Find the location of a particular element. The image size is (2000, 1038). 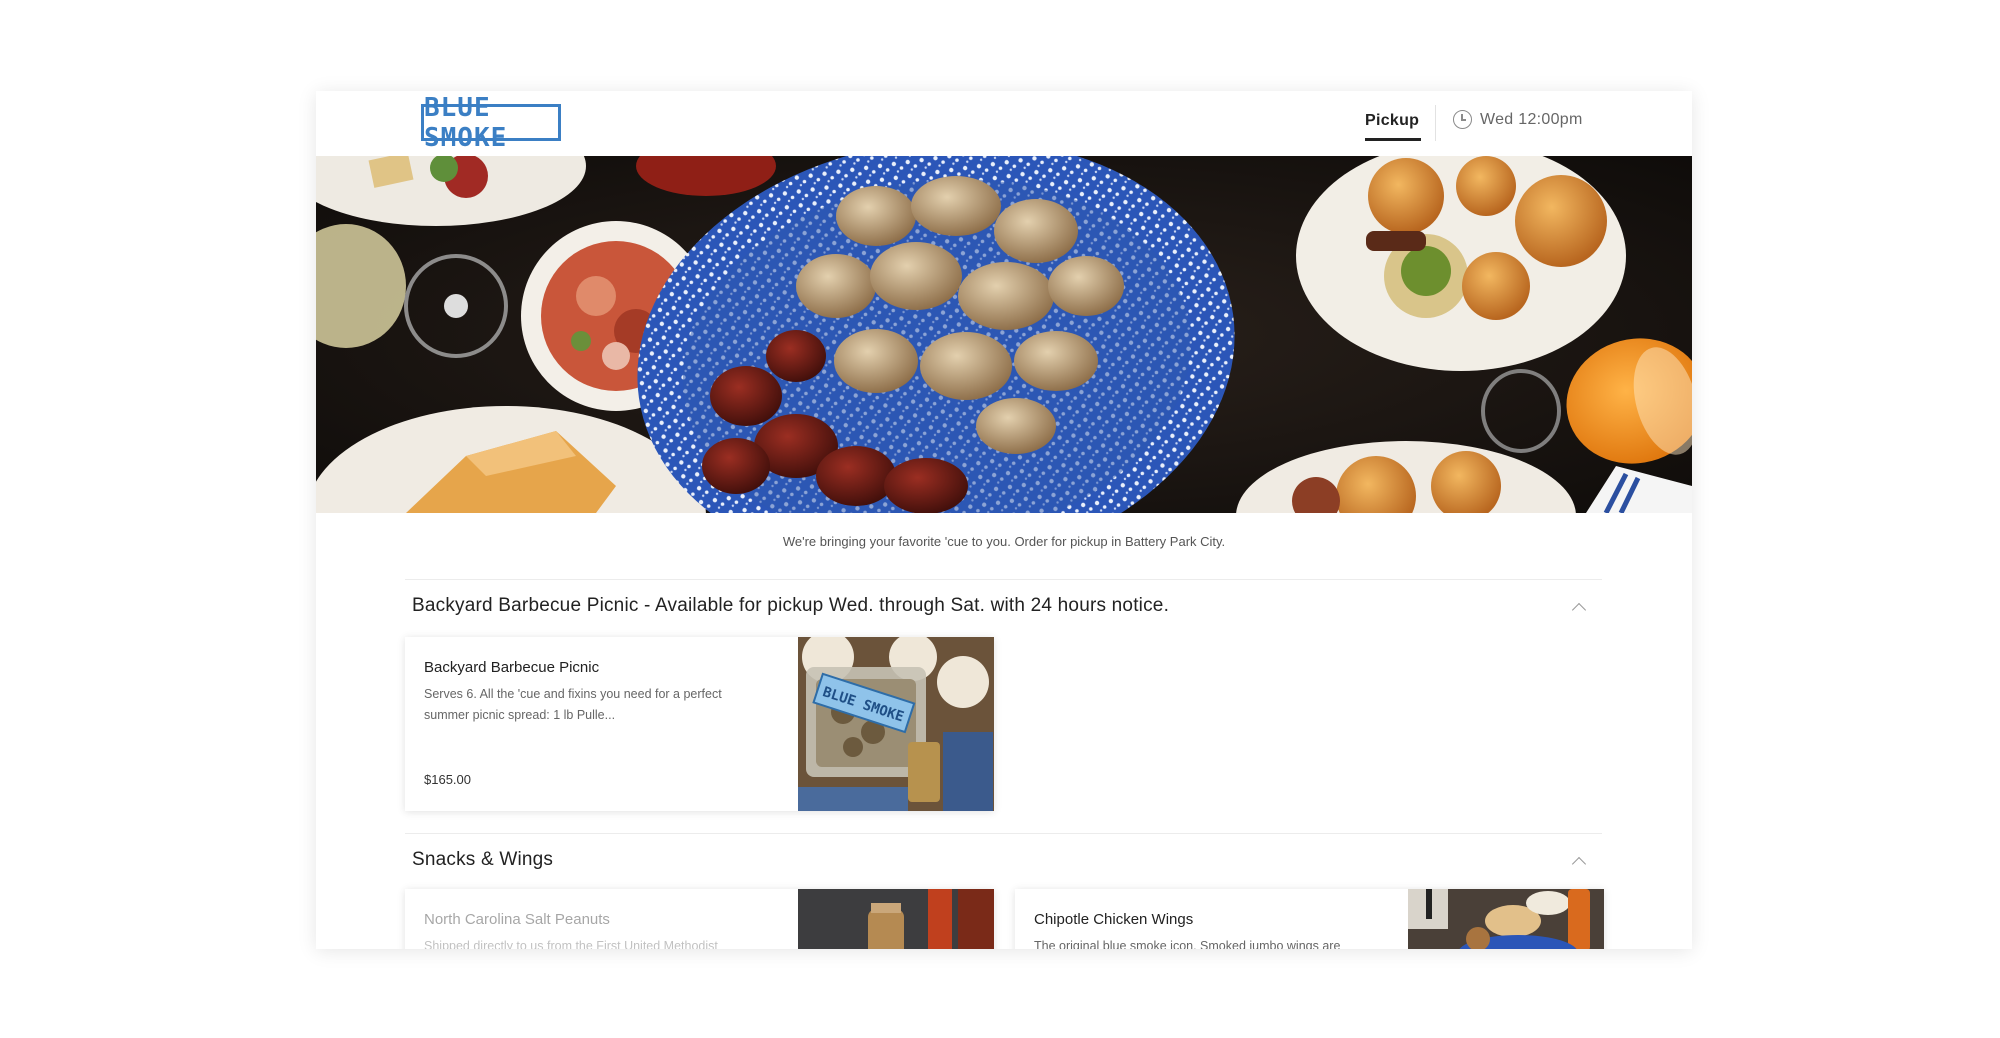

top-header: BLUE SMOKE Pickup Wed 12:00pm is located at coordinates (1004, 123).